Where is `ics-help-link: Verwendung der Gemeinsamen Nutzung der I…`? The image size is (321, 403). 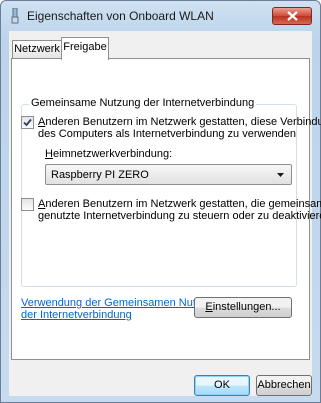 ics-help-link: Verwendung der Gemeinsamen Nutzung der I… is located at coordinates (120, 309).